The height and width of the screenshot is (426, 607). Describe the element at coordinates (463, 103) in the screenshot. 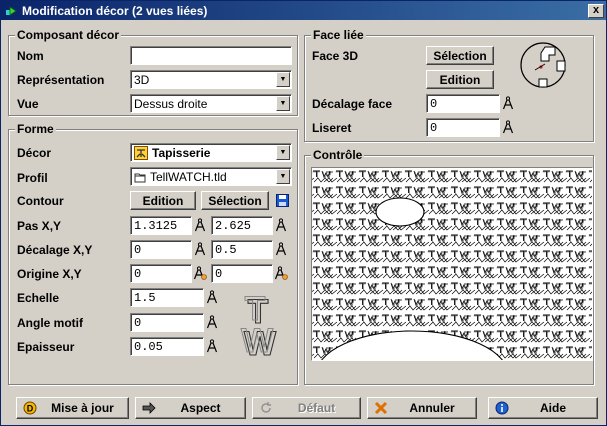

I see `decalage-face-input: 0` at that location.